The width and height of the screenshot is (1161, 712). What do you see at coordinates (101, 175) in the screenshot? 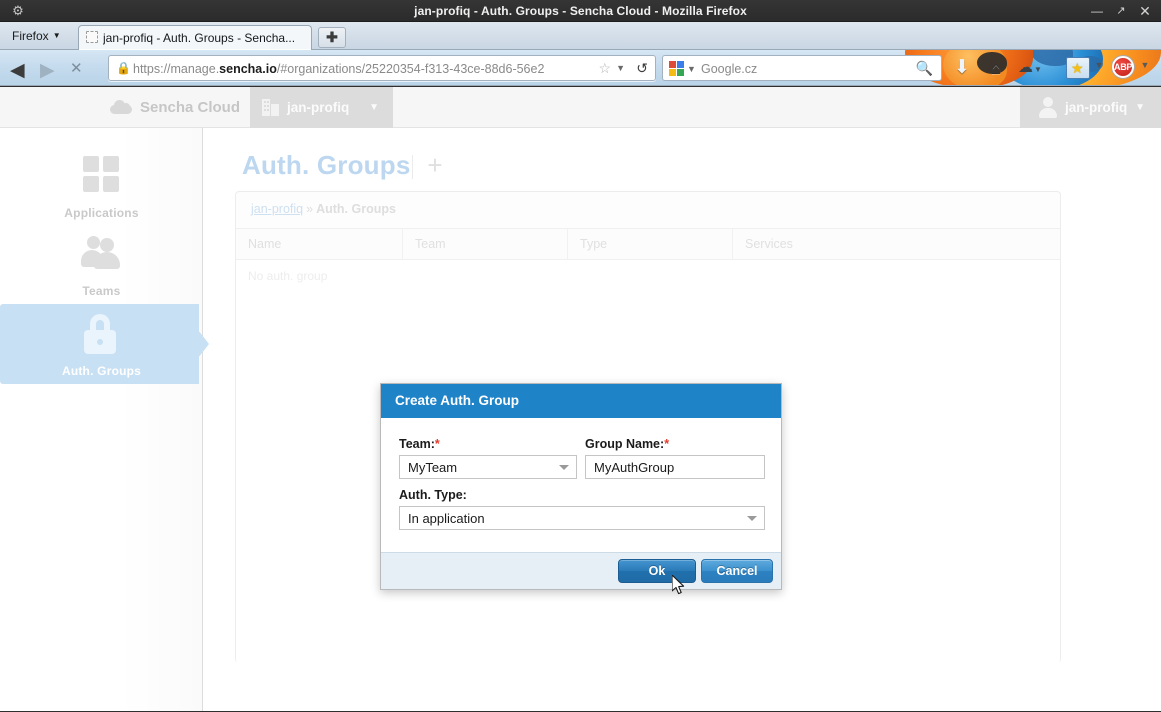
I see `grid-icon` at bounding box center [101, 175].